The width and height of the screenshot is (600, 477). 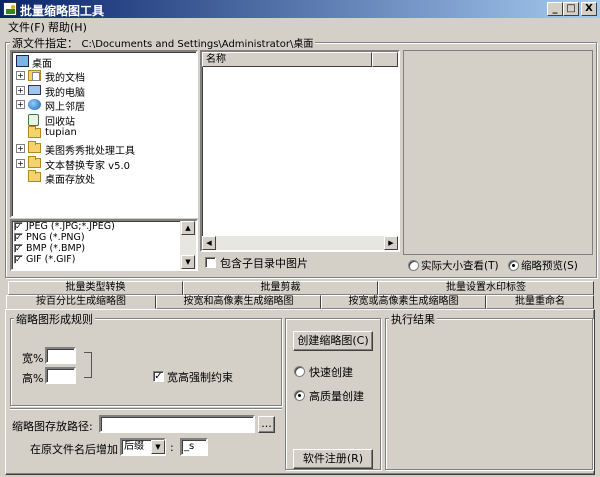 I want to click on tab-batch-convert: 批量类型转换, so click(x=95, y=288).